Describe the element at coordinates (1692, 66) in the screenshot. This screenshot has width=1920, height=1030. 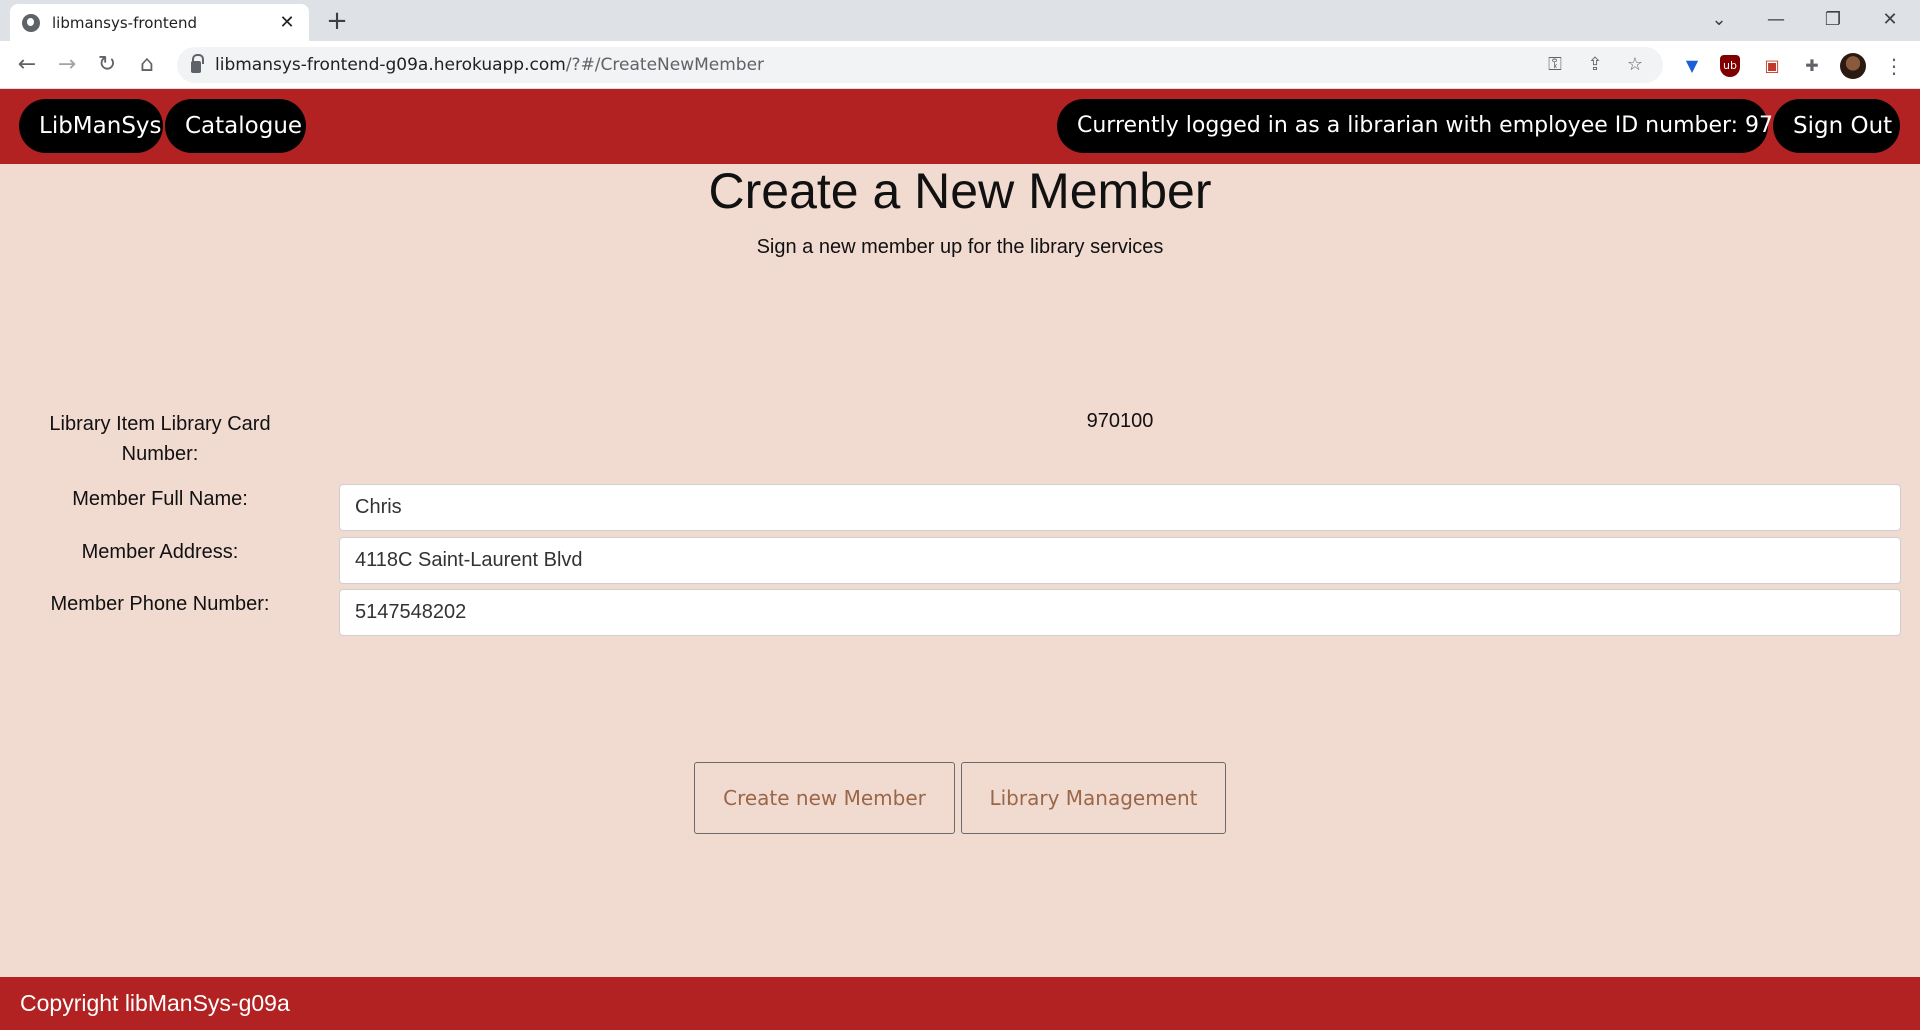
I see `vpn-extension-icon: ▼` at that location.